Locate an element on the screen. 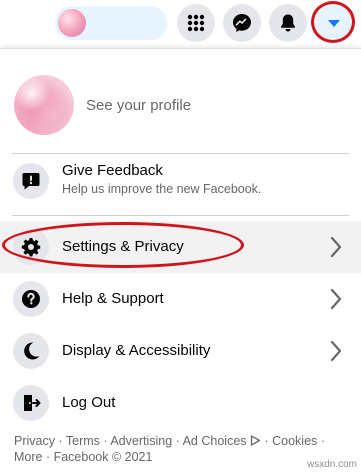 Image resolution: width=361 pixels, height=474 pixels. give-feedback-label: Give Feedback is located at coordinates (112, 170).